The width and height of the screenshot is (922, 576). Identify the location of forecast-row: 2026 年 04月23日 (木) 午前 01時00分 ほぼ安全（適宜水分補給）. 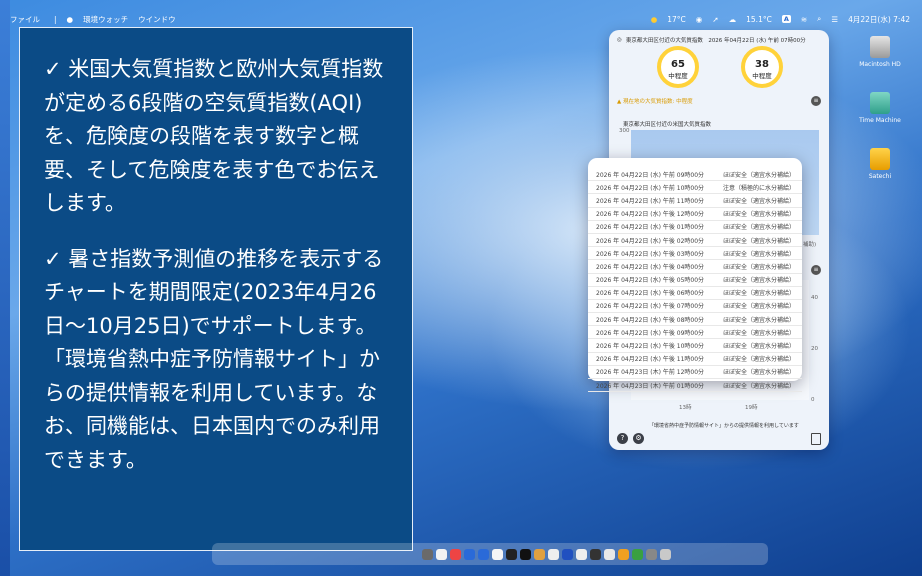
(695, 386).